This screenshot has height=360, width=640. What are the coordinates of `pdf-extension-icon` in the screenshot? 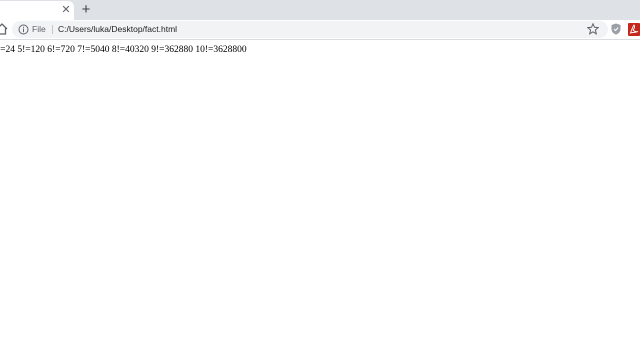 It's located at (634, 29).